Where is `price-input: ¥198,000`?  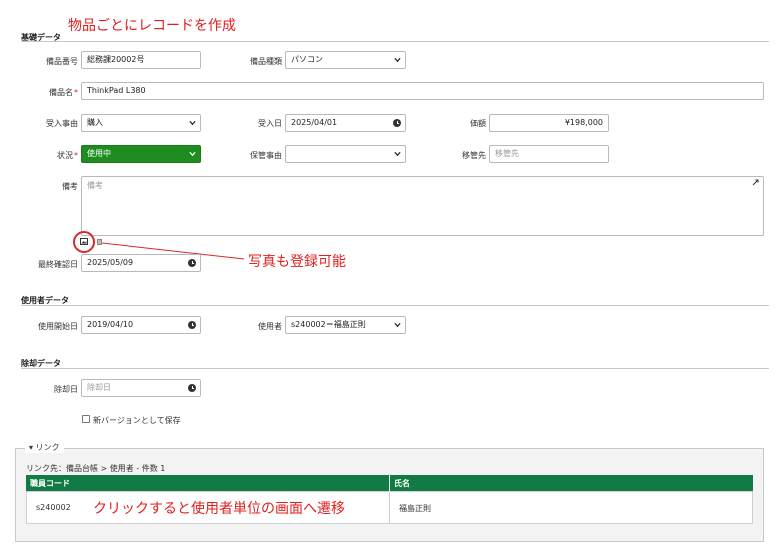
price-input: ¥198,000 is located at coordinates (549, 123).